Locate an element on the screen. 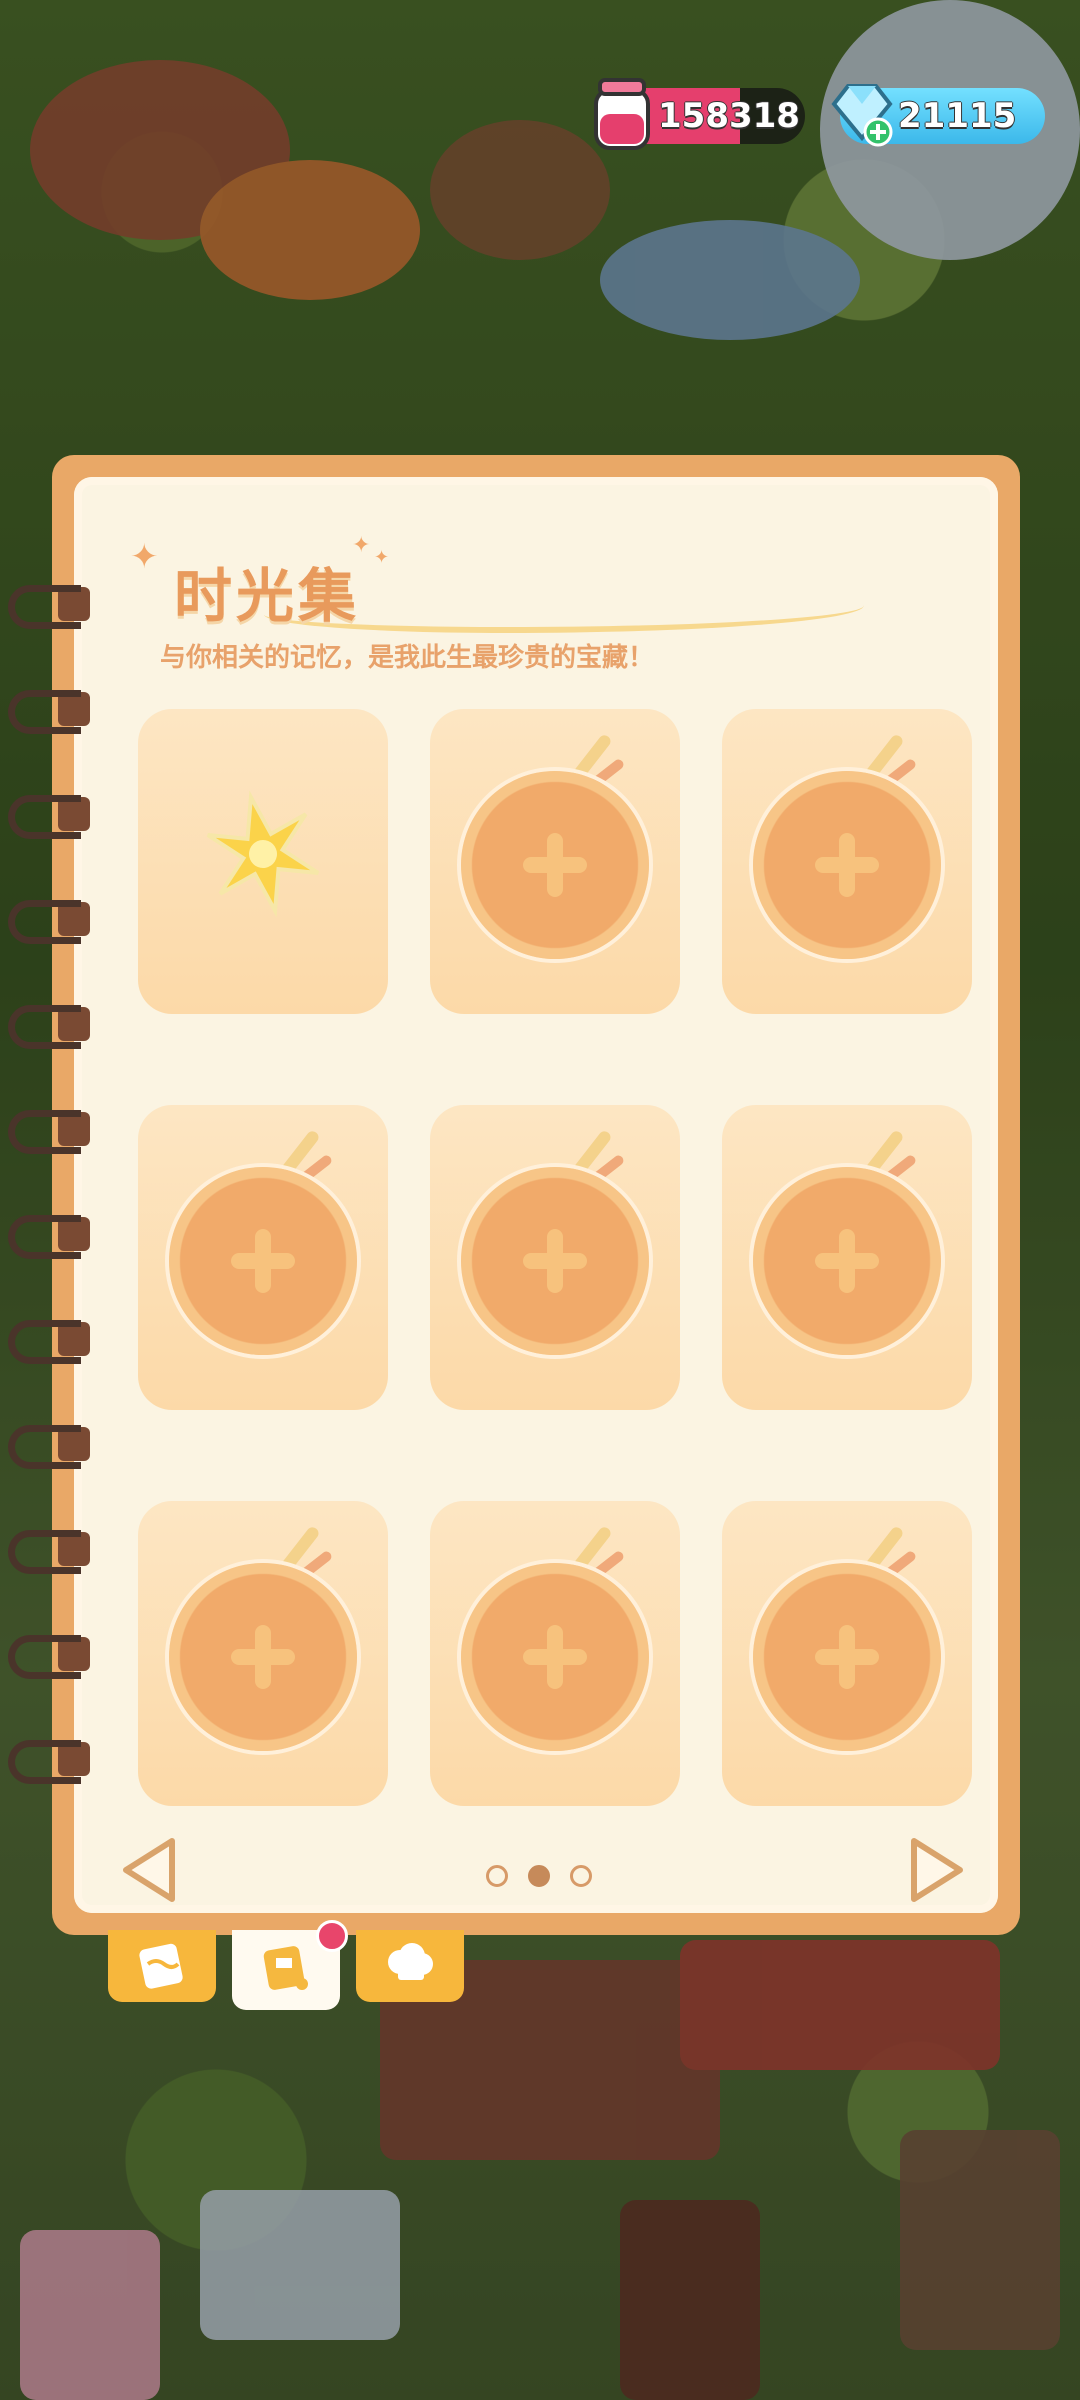  diamond-plus-icon is located at coordinates (862, 115).